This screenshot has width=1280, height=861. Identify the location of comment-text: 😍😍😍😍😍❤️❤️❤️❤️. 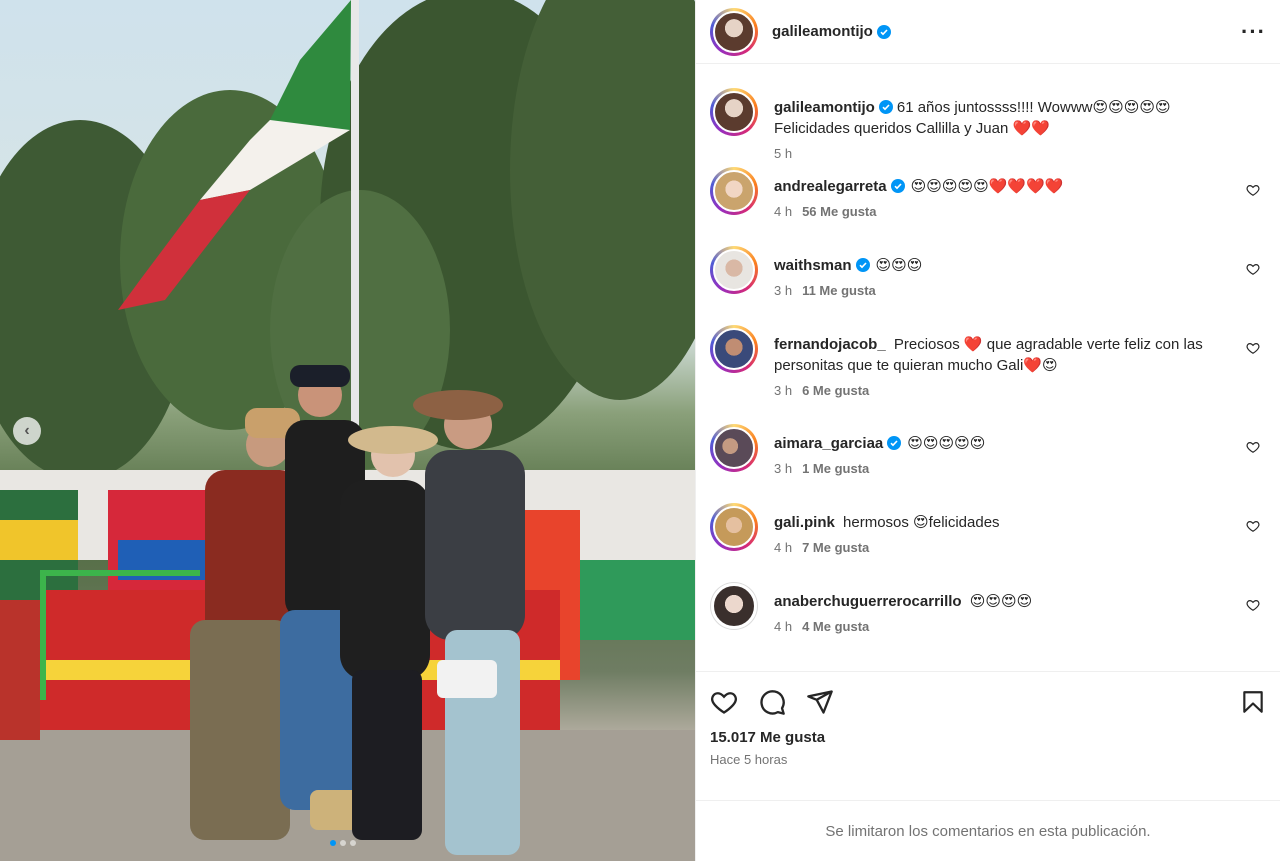
(987, 186).